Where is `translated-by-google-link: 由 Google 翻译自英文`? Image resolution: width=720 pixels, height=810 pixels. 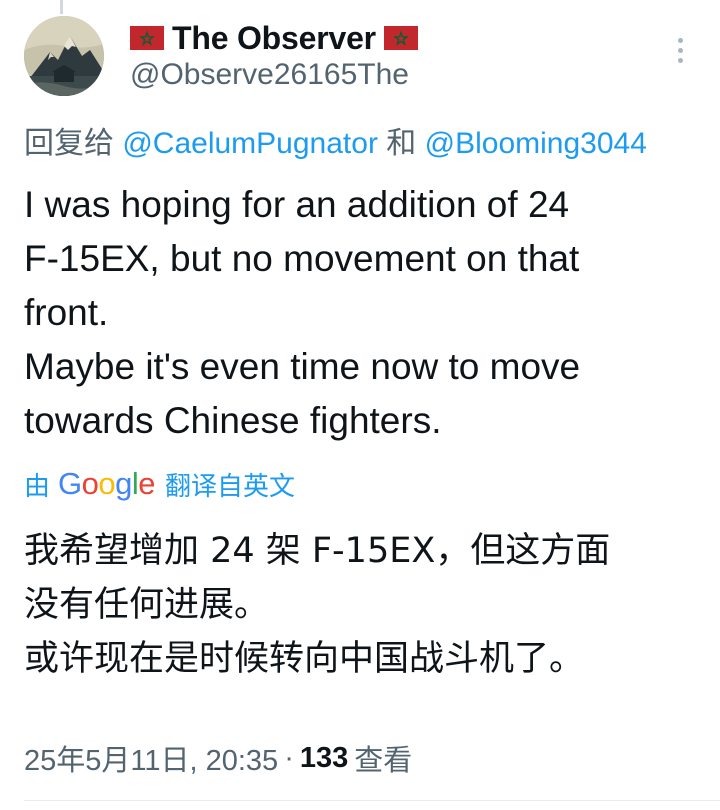 translated-by-google-link: 由 Google 翻译自英文 is located at coordinates (159, 484).